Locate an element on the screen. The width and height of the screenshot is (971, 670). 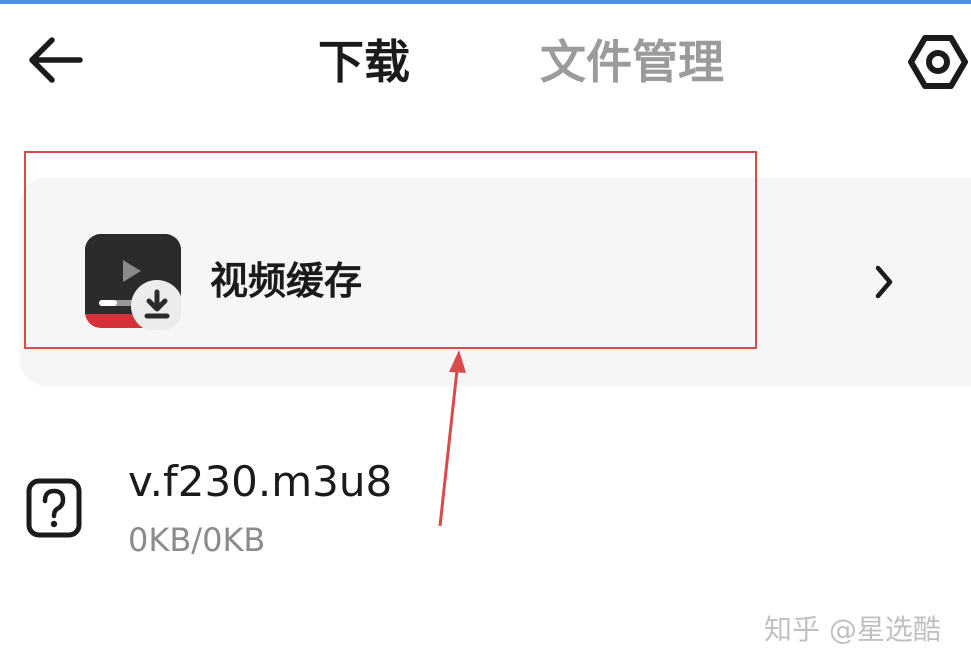
watermark: 知乎 @星选酷 is located at coordinates (852, 629).